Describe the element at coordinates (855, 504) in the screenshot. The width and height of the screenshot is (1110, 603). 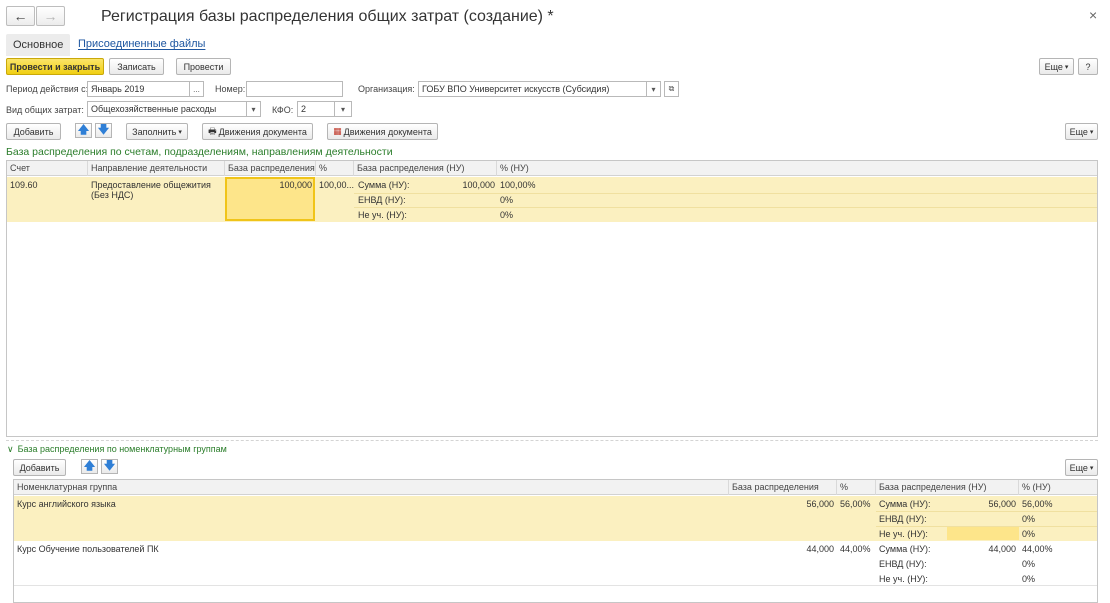
I see `row-pct: 56,00%` at that location.